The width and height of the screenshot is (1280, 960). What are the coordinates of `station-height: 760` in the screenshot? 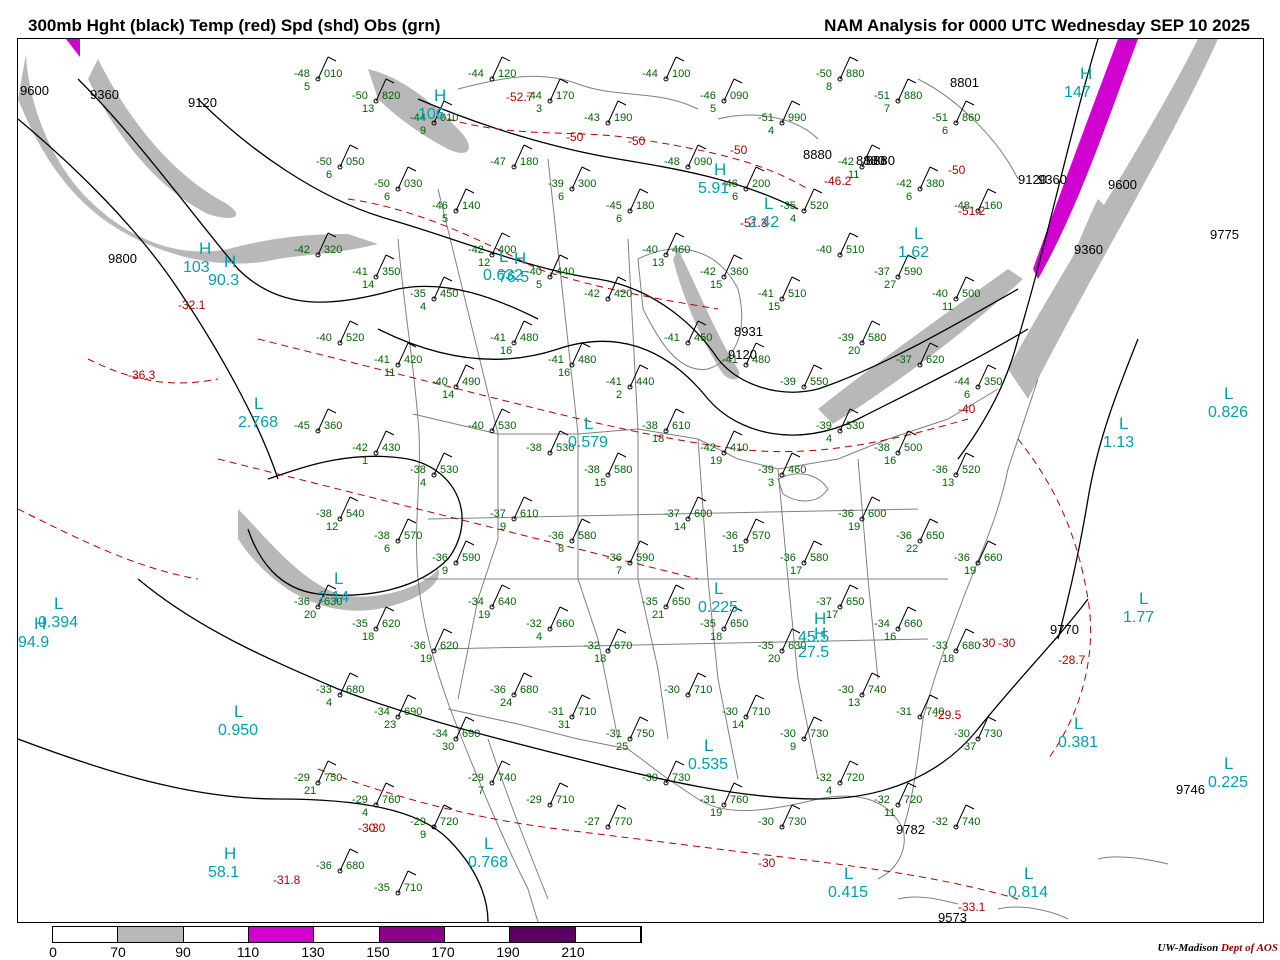 It's located at (739, 800).